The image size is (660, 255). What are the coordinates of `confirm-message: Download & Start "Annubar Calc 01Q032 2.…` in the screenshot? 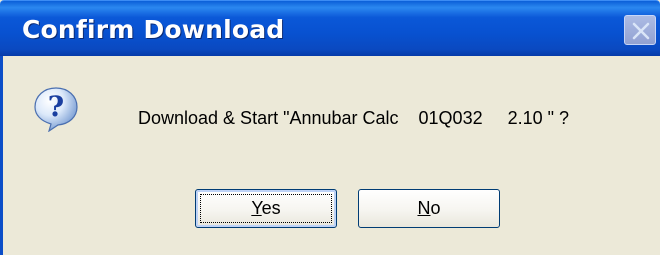 It's located at (354, 118).